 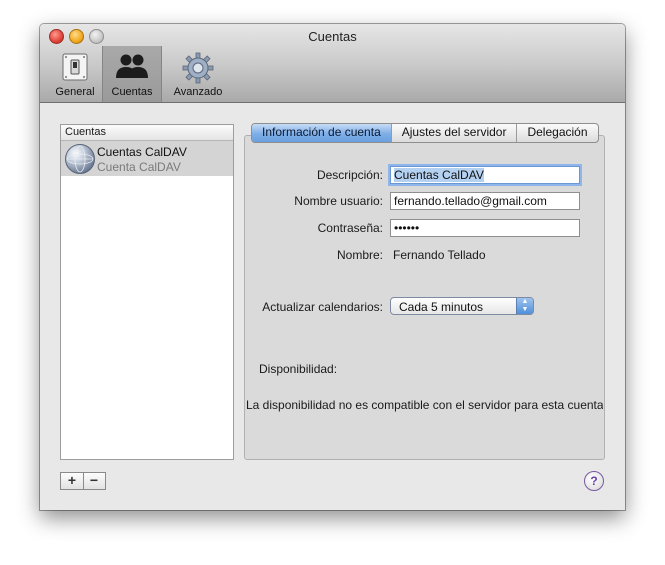 What do you see at coordinates (75, 92) in the screenshot?
I see `toolbar-general-label: General` at bounding box center [75, 92].